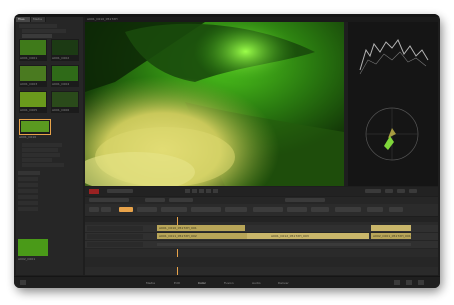 The image size is (454, 305). What do you see at coordinates (102, 19) in the screenshot?
I see `viewer-title: A001_C010_0517XH` at bounding box center [102, 19].